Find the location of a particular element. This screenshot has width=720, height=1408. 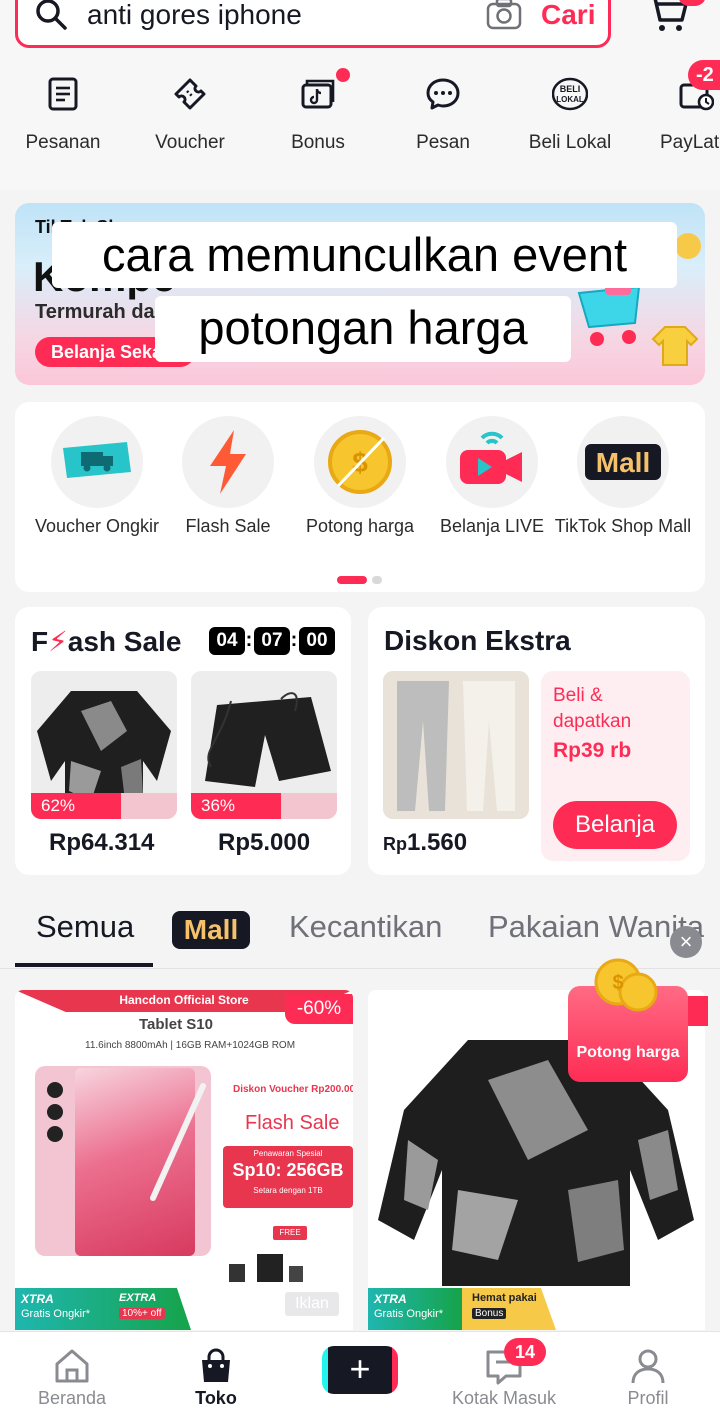

live-camera-icon is located at coordinates (491, 457).